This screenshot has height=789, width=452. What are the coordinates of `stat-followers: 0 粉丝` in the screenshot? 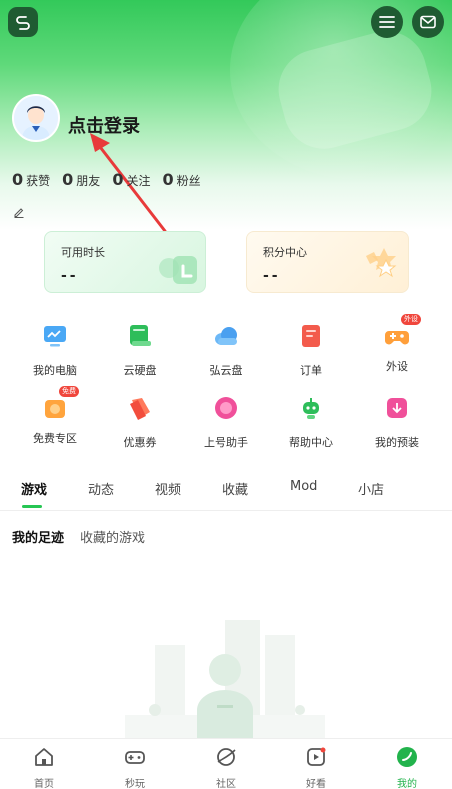 It's located at (181, 179).